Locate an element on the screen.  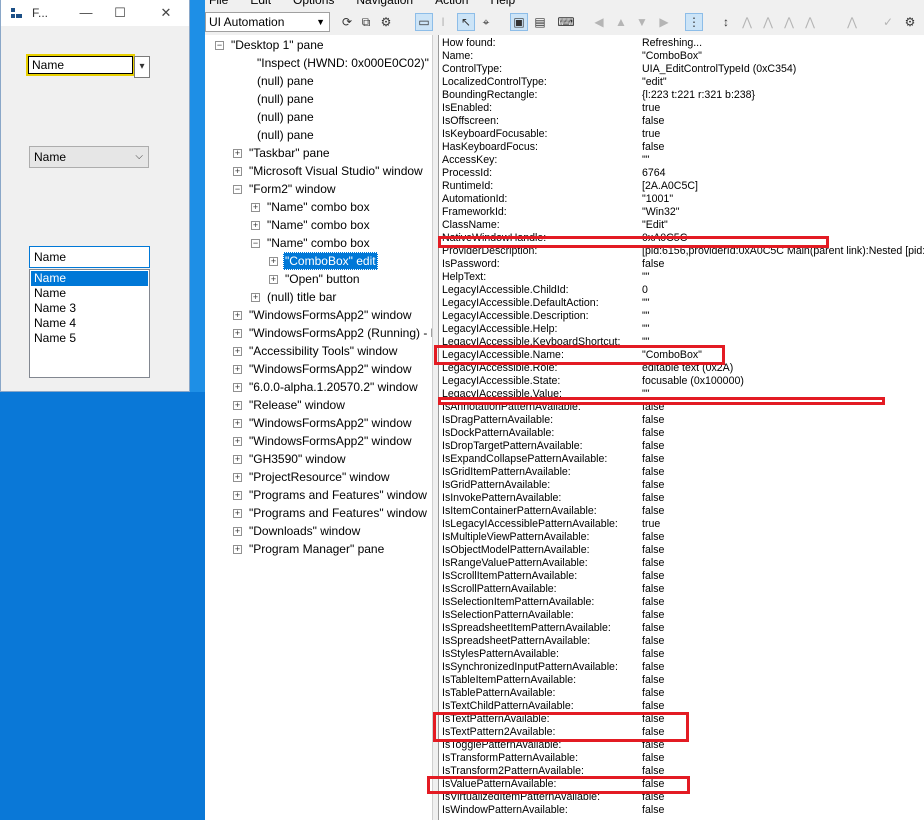
property-row: ProcessId: 6764 is located at coordinates (682, 173).